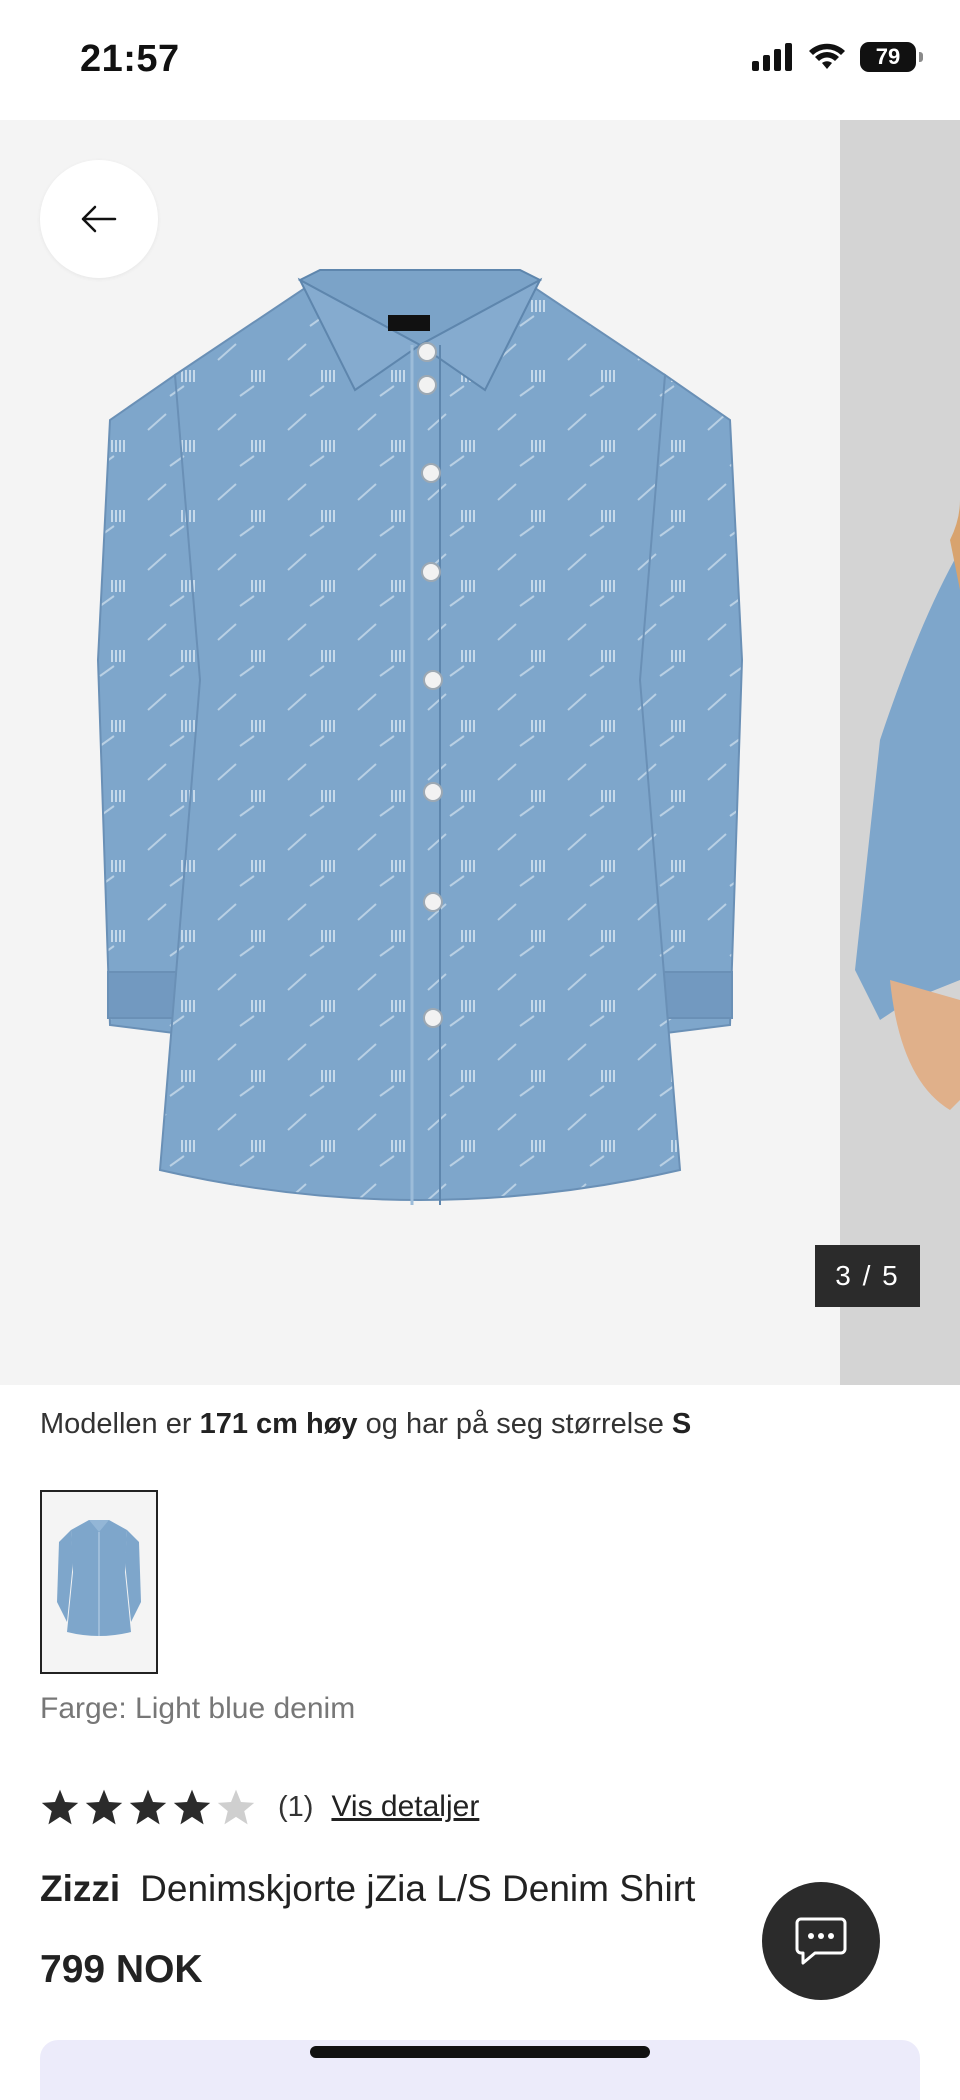 This screenshot has width=960, height=2100. Describe the element at coordinates (891, 57) in the screenshot. I see `battery-icon: 79` at that location.